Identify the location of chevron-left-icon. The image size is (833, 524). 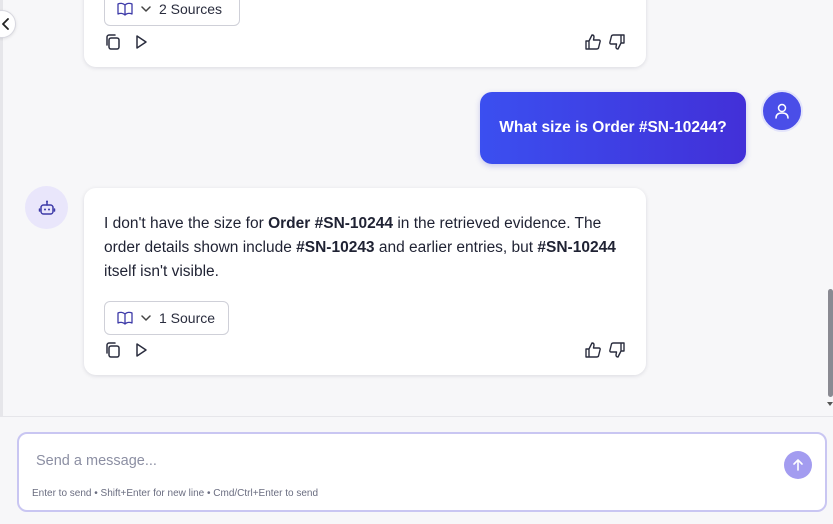
(5, 24).